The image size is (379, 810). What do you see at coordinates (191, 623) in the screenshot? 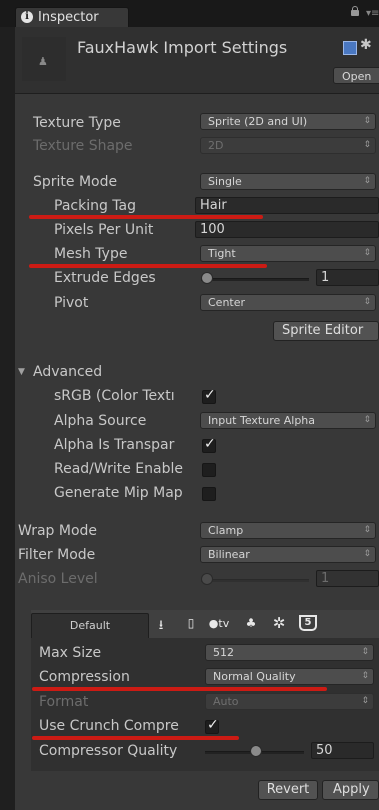
I see `phone-icon: ▯` at bounding box center [191, 623].